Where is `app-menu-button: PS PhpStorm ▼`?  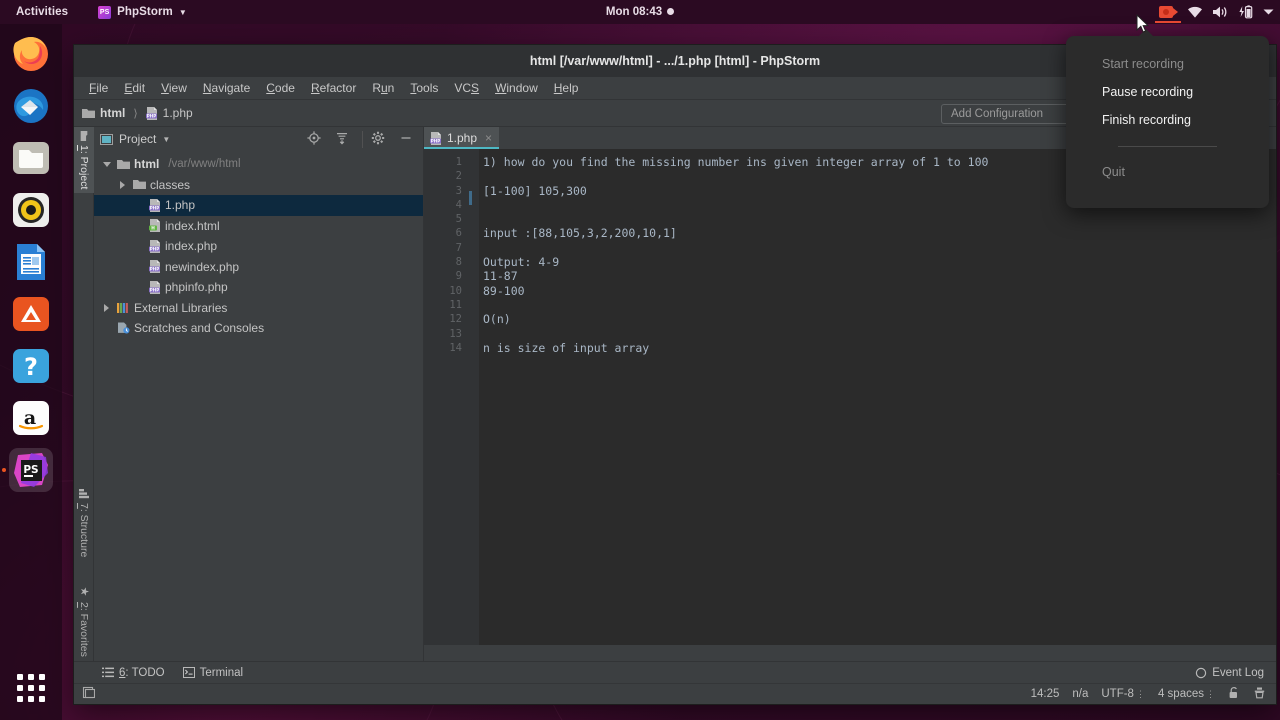
app-menu-button: PS PhpStorm ▼ is located at coordinates (142, 12).